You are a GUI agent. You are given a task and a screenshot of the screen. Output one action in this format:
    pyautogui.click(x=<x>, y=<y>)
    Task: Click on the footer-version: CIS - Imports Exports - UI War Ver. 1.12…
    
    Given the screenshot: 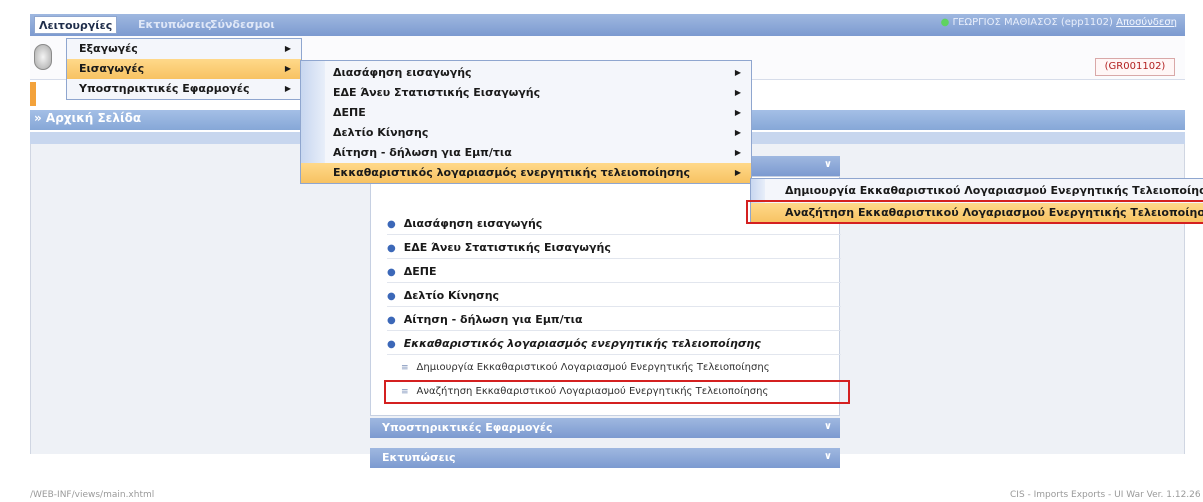 What is the action you would take?
    pyautogui.click(x=1105, y=495)
    